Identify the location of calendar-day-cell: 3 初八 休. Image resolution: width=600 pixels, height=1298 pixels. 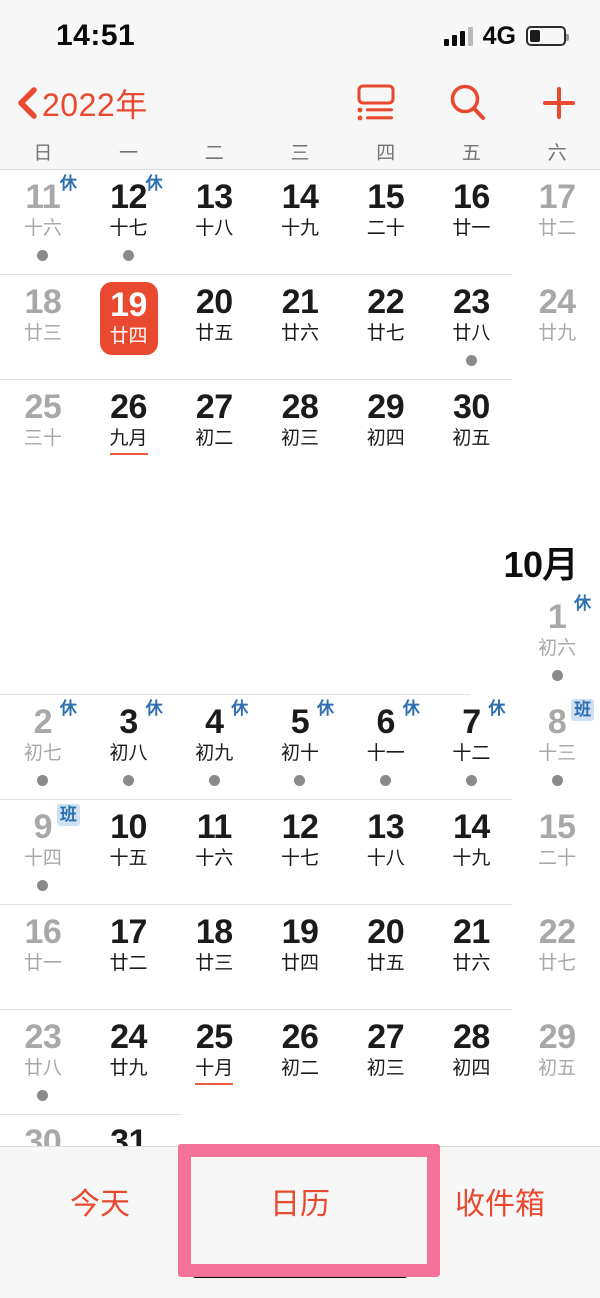
(129, 747).